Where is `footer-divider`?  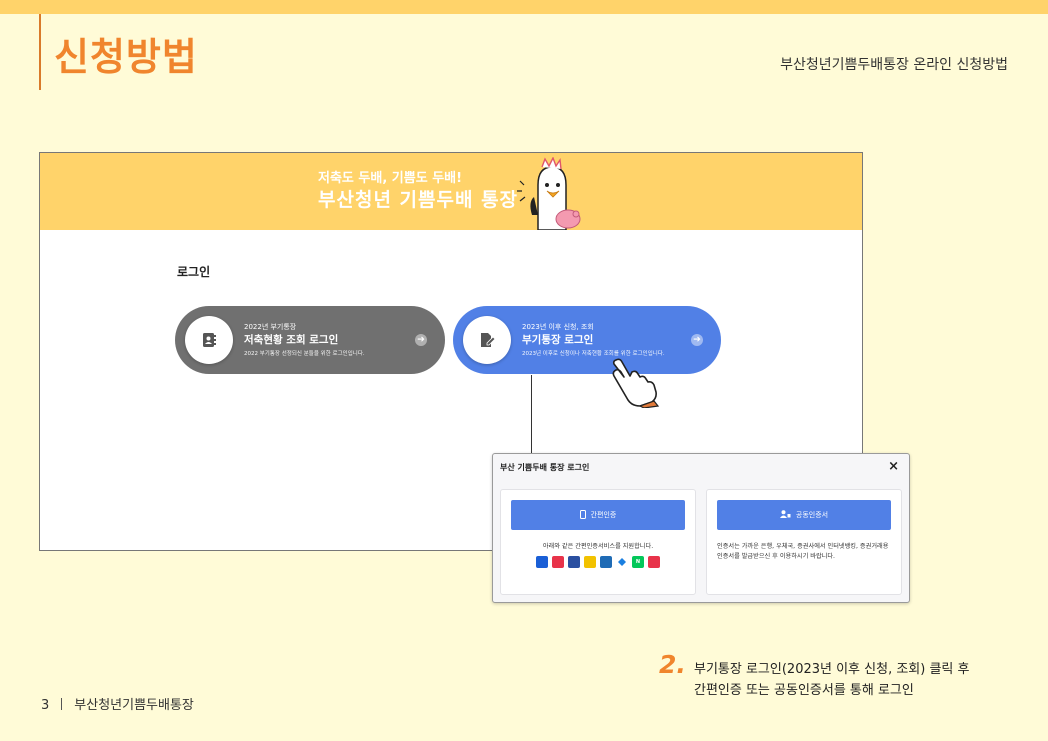
footer-divider is located at coordinates (62, 704).